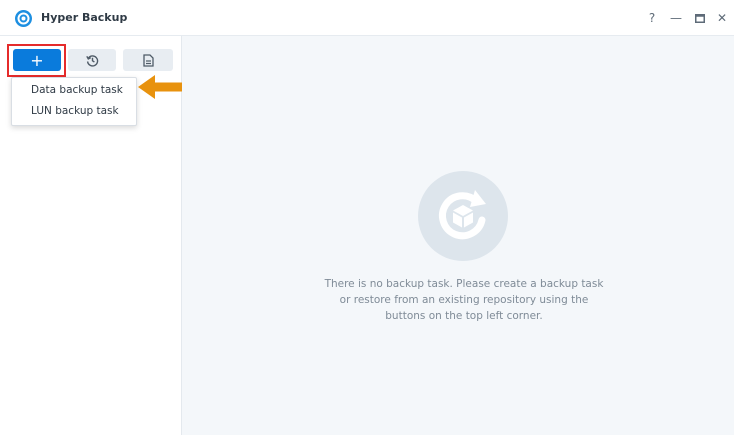 Image resolution: width=734 pixels, height=435 pixels. I want to click on close-icon: ✕, so click(722, 18).